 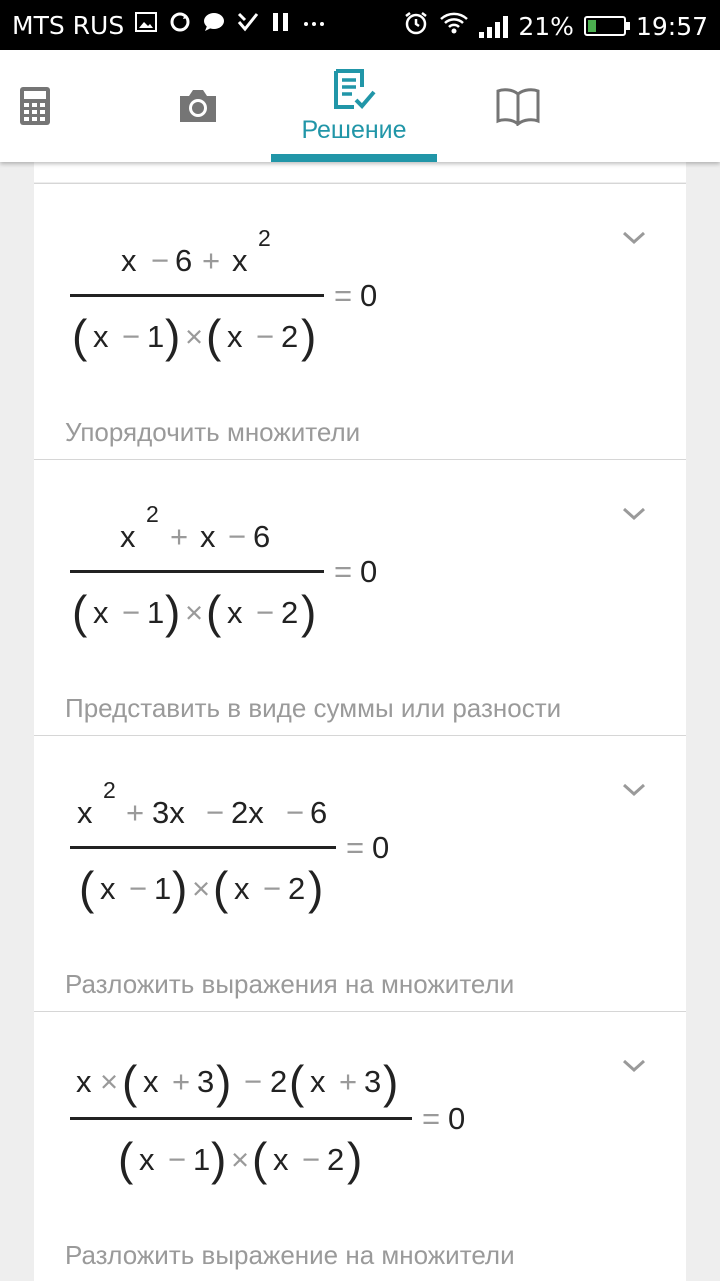 I want to click on step-description: Разложить выражения на множители, so click(x=290, y=984).